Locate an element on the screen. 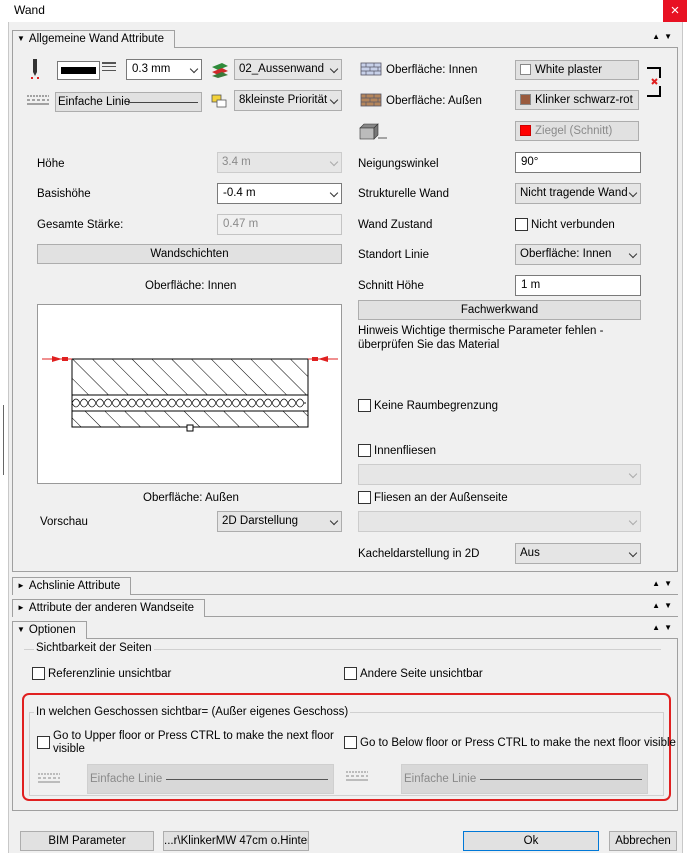 This screenshot has height=853, width=687. surface-outer-button: Klinker schwarz-rot is located at coordinates (577, 100).